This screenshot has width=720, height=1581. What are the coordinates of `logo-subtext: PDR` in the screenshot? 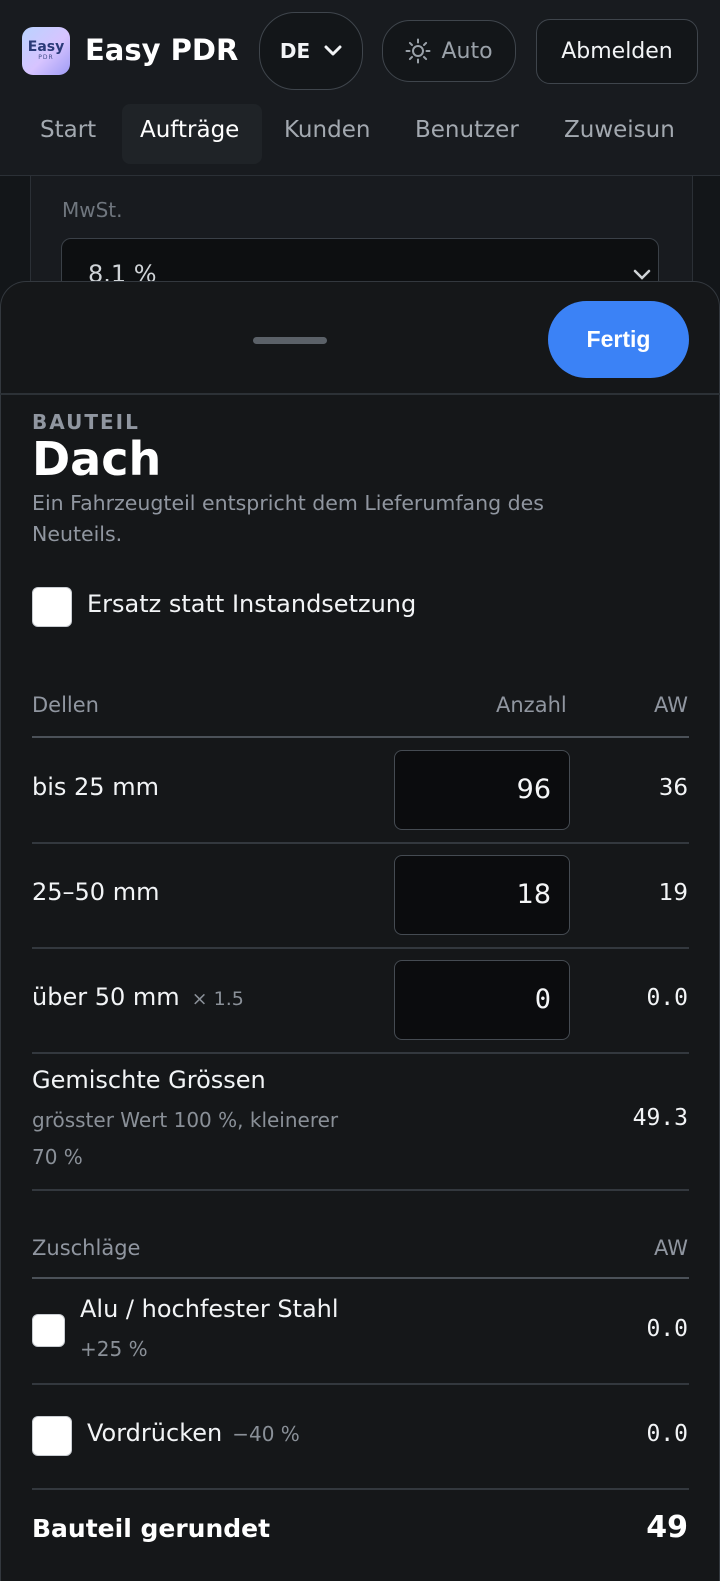 It's located at (46, 57).